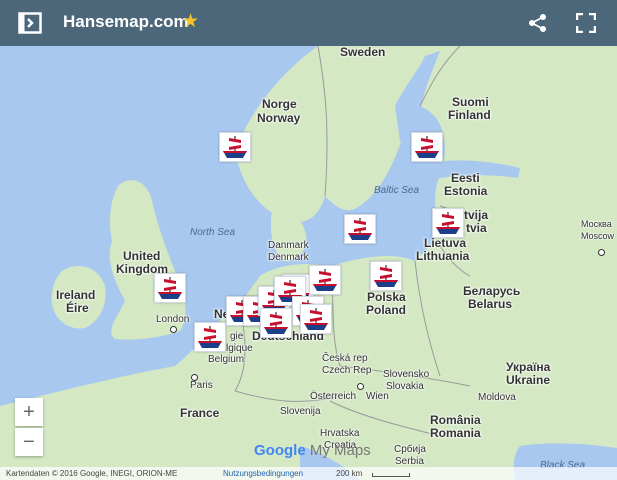 Image resolution: width=617 pixels, height=480 pixels. I want to click on zoom-in-button: +, so click(29, 412).